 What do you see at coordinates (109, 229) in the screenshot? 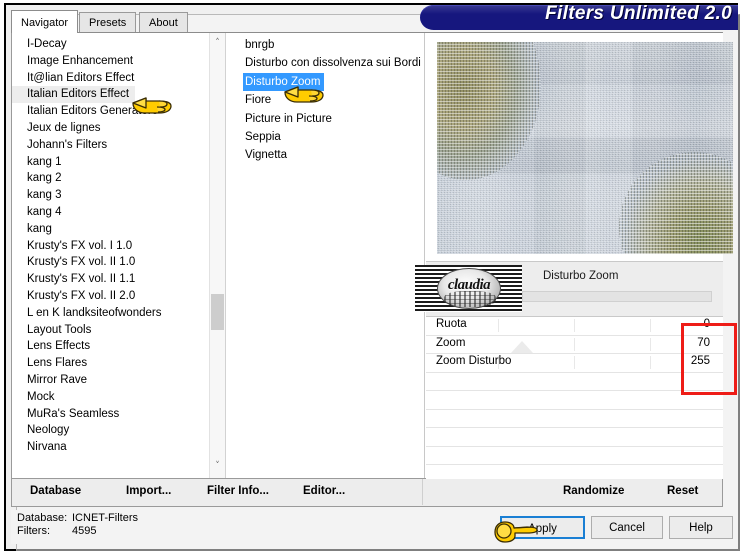
I see `category-item: kang` at bounding box center [109, 229].